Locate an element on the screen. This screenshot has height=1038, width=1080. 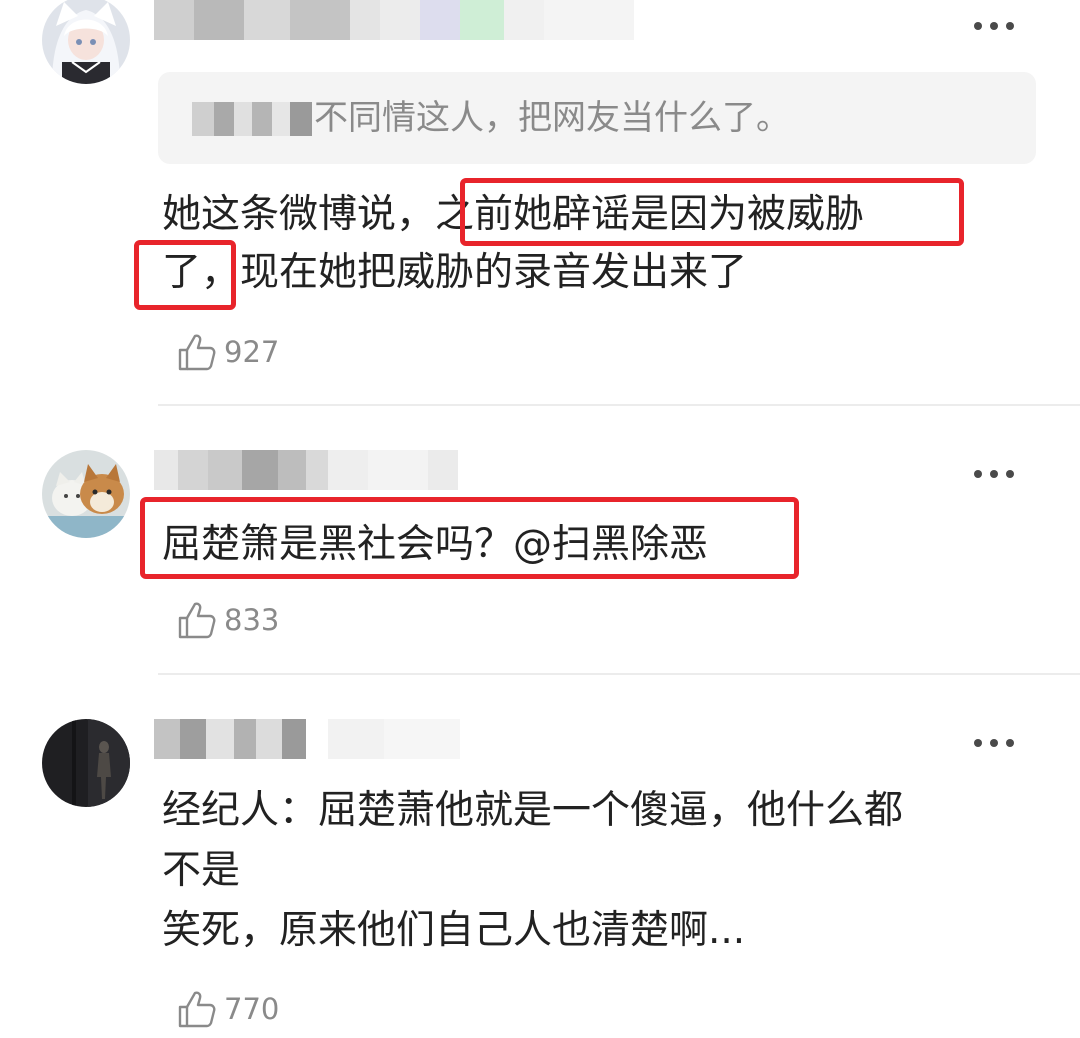
comment-text-line: 屈楚箫是黑社会吗？@扫黑除恶 is located at coordinates (435, 544).